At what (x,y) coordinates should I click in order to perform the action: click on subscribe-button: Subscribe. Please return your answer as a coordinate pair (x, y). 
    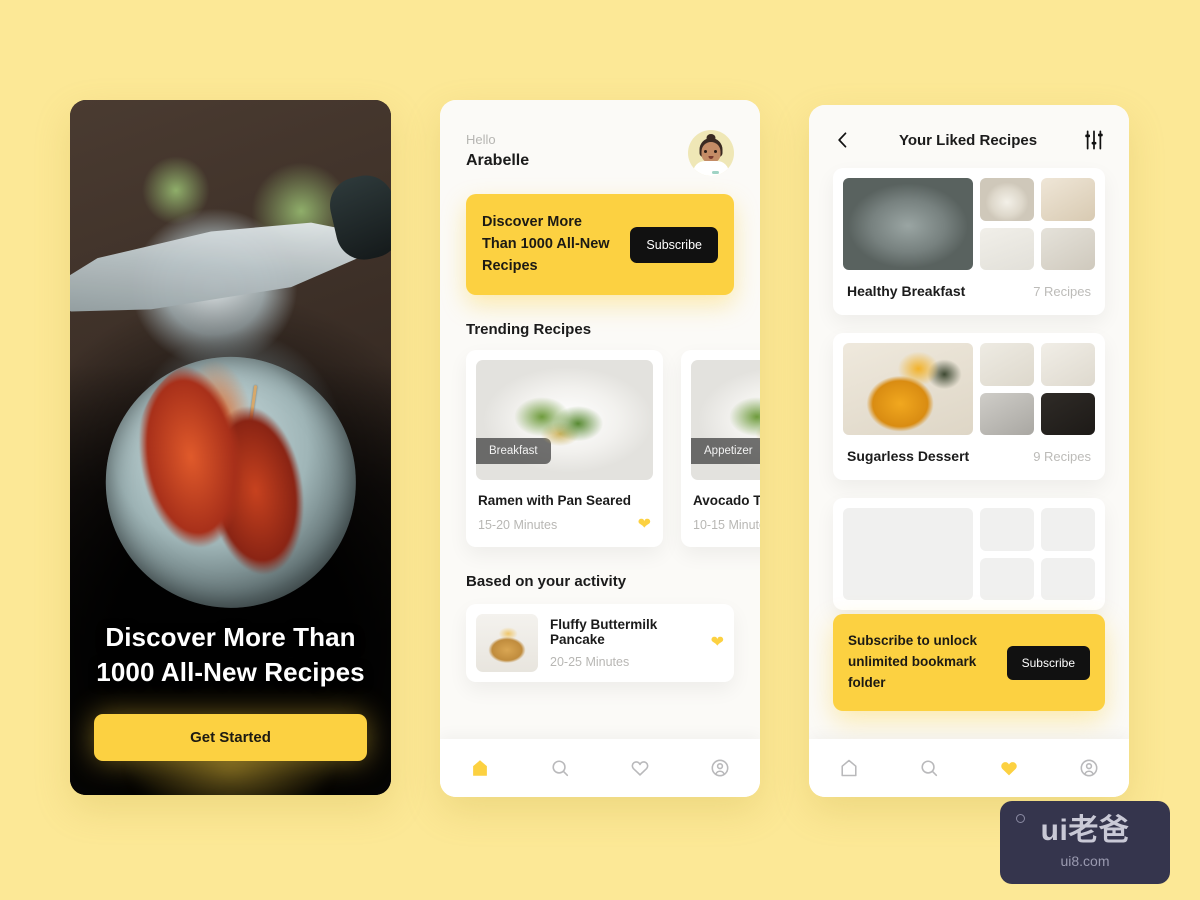
    Looking at the image, I should click on (1048, 662).